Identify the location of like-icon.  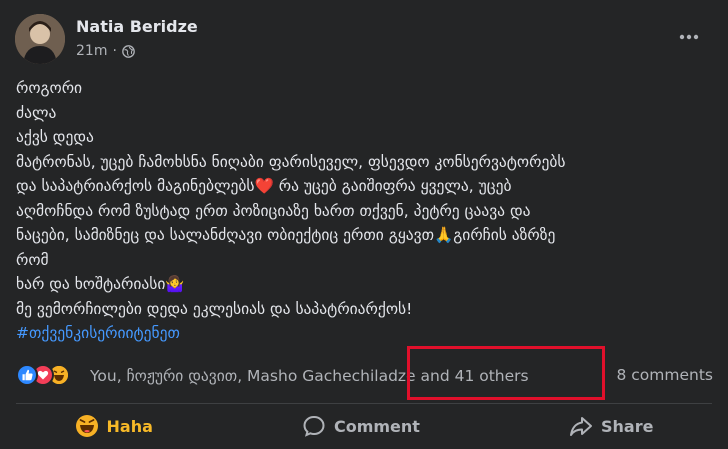
(27, 375).